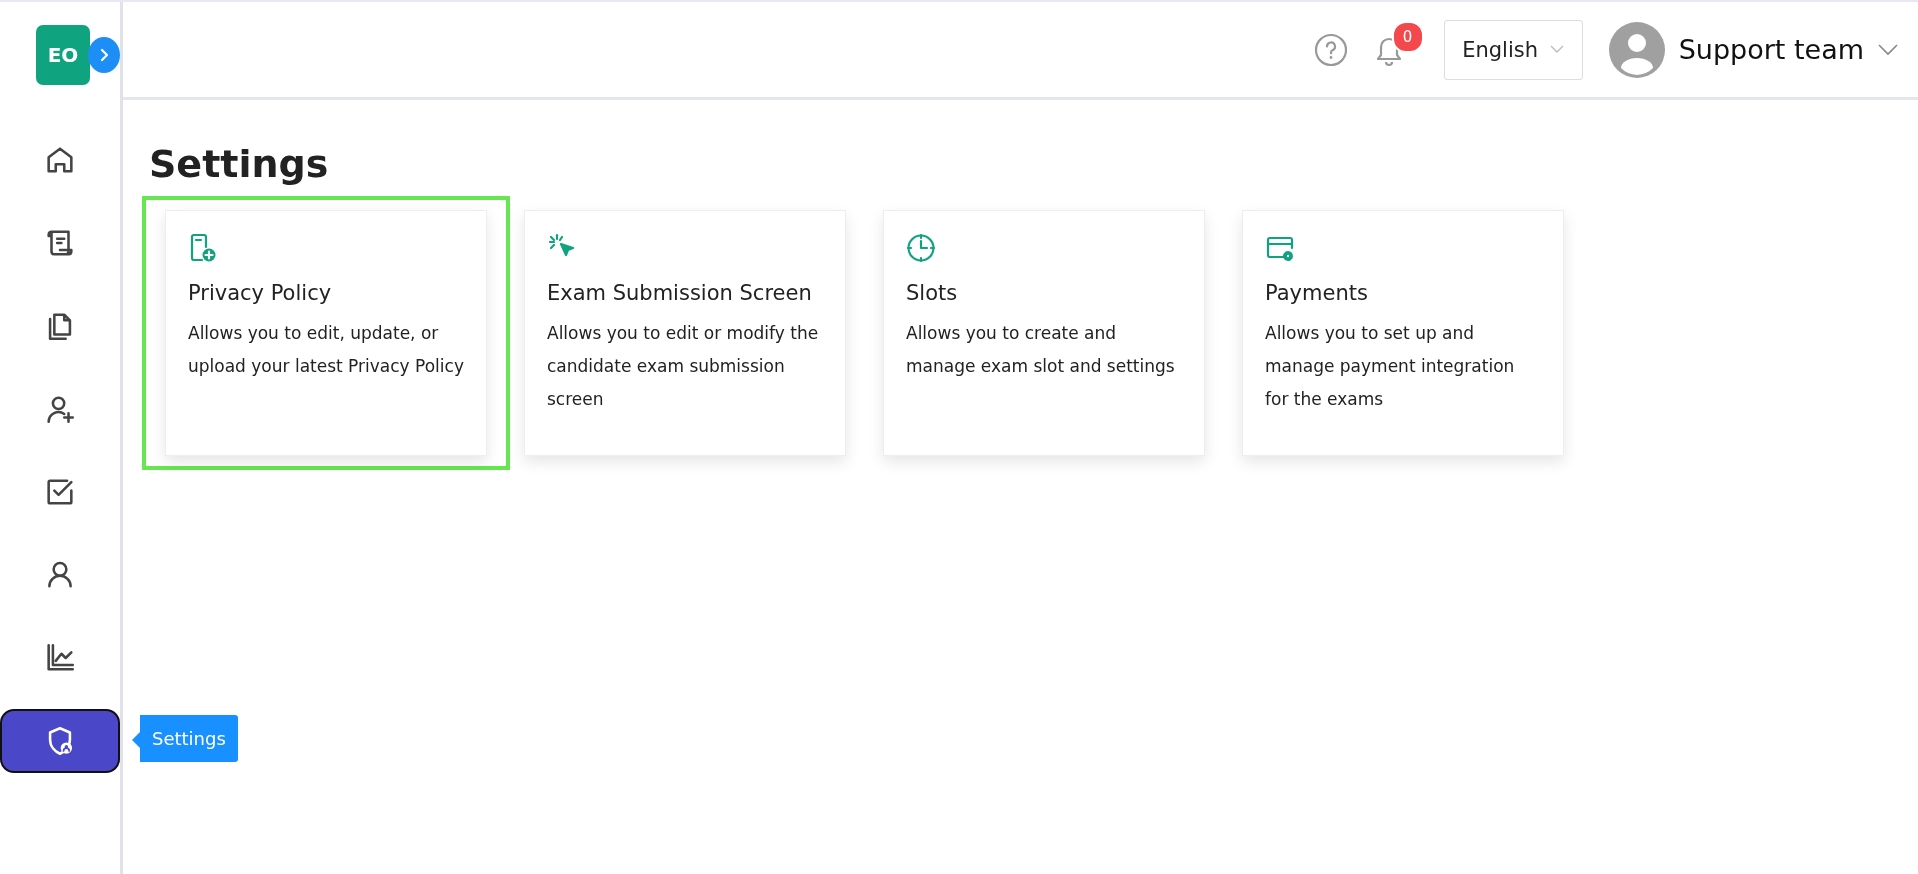  What do you see at coordinates (326, 350) in the screenshot?
I see `card-description: Allows you to edit, update, or upload your latest Privacy Policy` at bounding box center [326, 350].